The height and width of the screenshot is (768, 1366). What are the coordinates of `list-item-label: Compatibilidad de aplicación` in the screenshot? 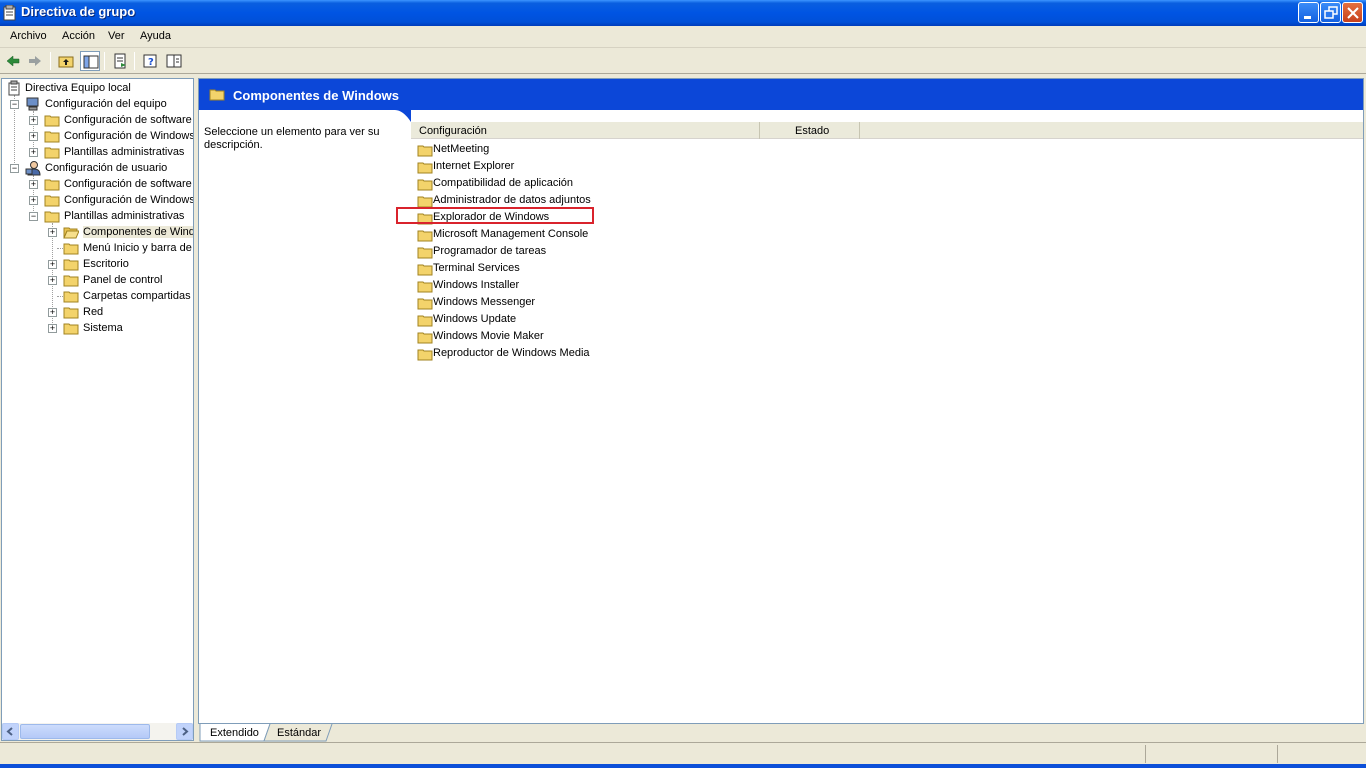 It's located at (503, 183).